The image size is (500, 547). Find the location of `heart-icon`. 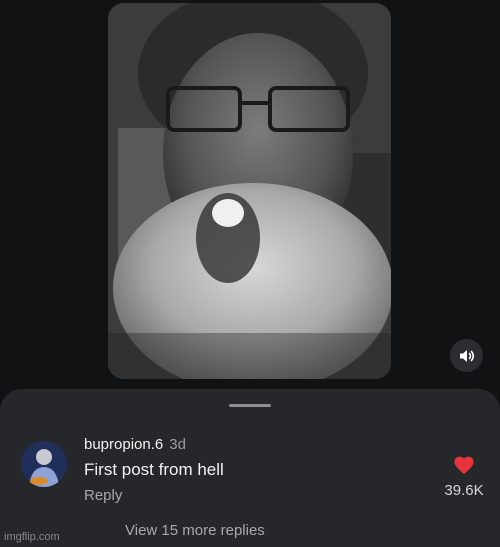

heart-icon is located at coordinates (464, 465).